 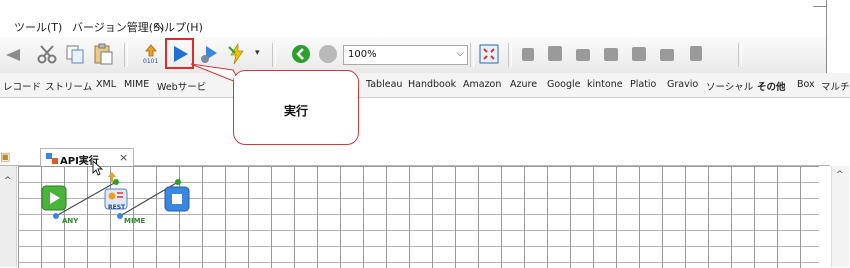 What do you see at coordinates (87, 157) in the screenshot?
I see `tab-api-flow: API実行 ×` at bounding box center [87, 157].